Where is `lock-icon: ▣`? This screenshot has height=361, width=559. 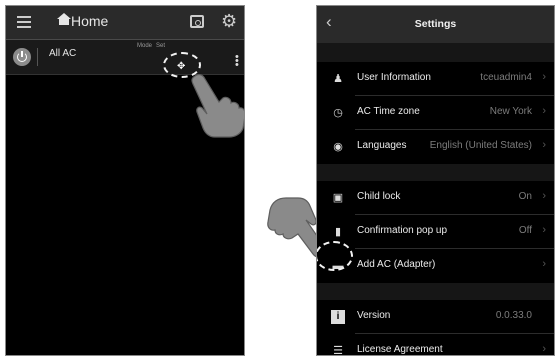 lock-icon: ▣ is located at coordinates (338, 198).